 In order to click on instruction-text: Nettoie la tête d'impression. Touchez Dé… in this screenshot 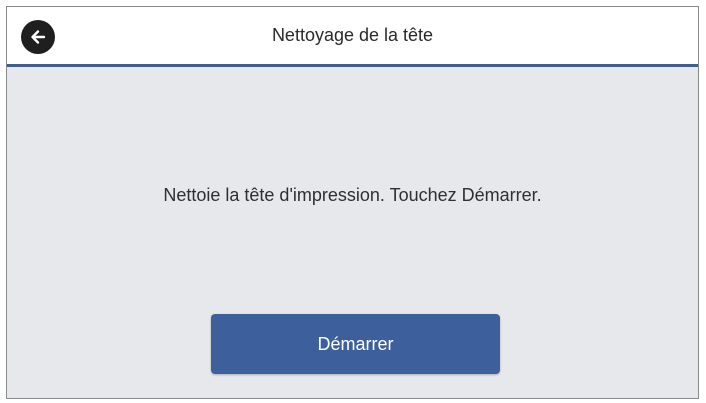, I will do `click(352, 195)`.